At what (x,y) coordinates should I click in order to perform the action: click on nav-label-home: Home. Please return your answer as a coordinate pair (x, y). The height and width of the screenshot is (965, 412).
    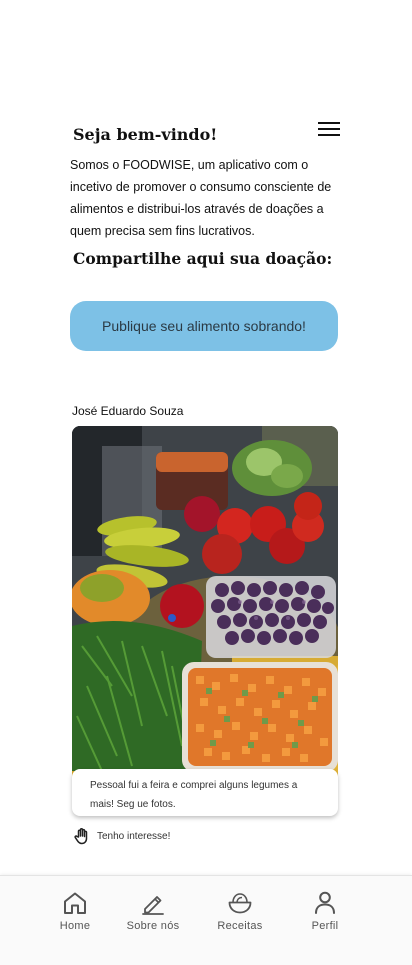
    Looking at the image, I should click on (75, 926).